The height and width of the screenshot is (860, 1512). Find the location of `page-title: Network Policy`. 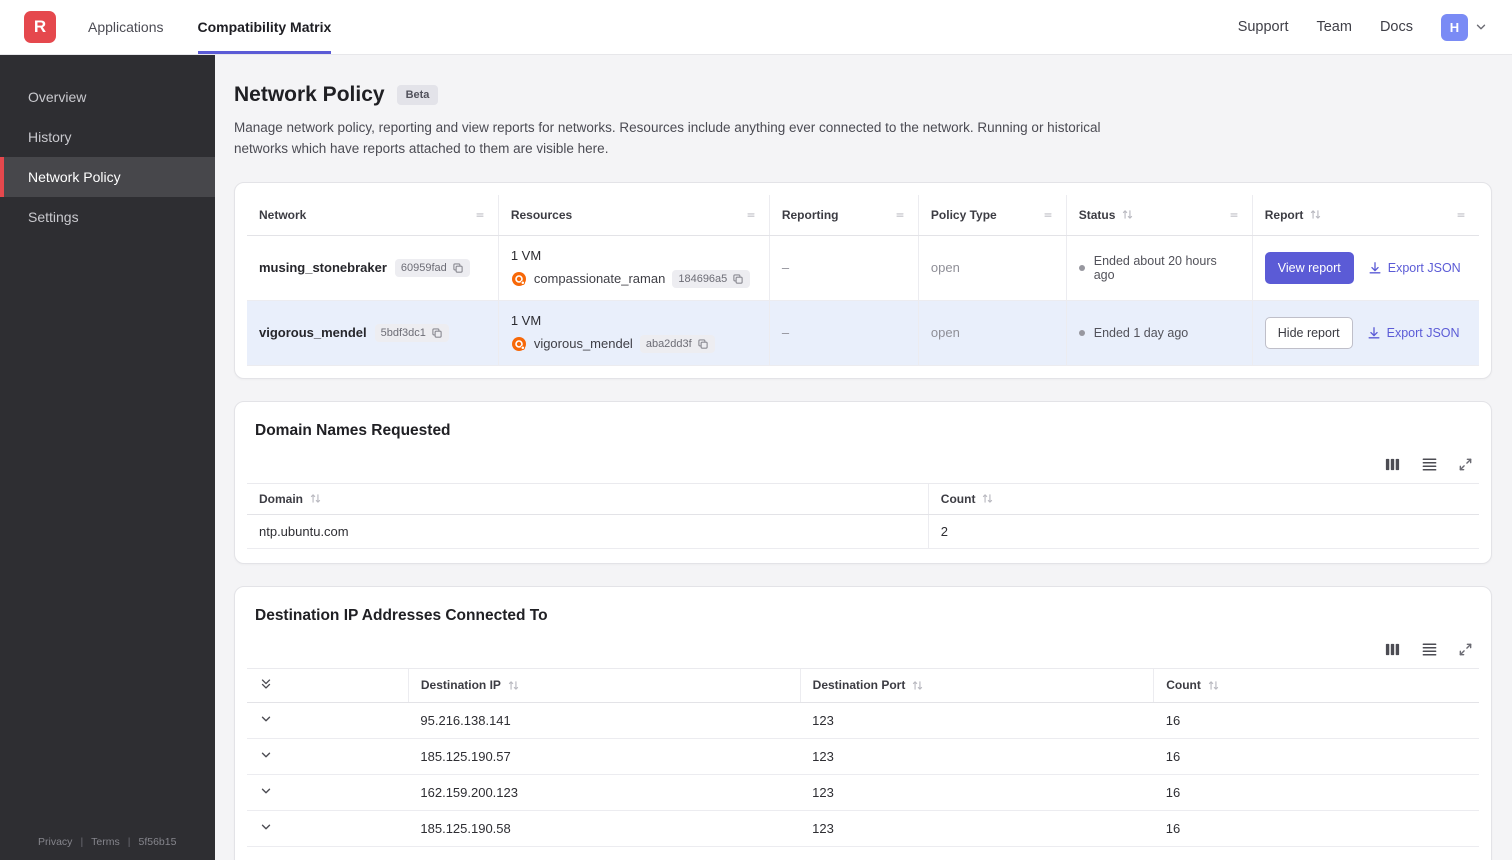

page-title: Network Policy is located at coordinates (309, 94).